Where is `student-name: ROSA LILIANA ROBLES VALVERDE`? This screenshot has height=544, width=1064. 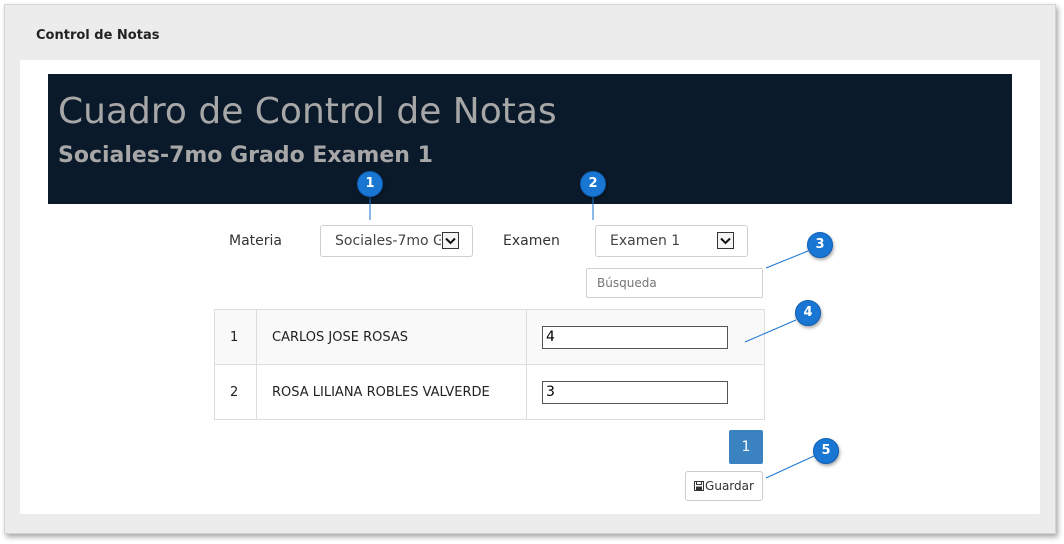 student-name: ROSA LILIANA ROBLES VALVERDE is located at coordinates (391, 392).